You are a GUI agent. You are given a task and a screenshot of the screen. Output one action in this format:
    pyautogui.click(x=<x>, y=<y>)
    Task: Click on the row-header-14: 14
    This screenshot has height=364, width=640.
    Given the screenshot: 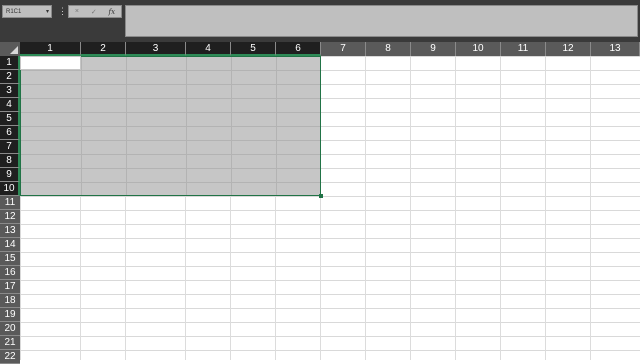 What is the action you would take?
    pyautogui.click(x=10, y=245)
    